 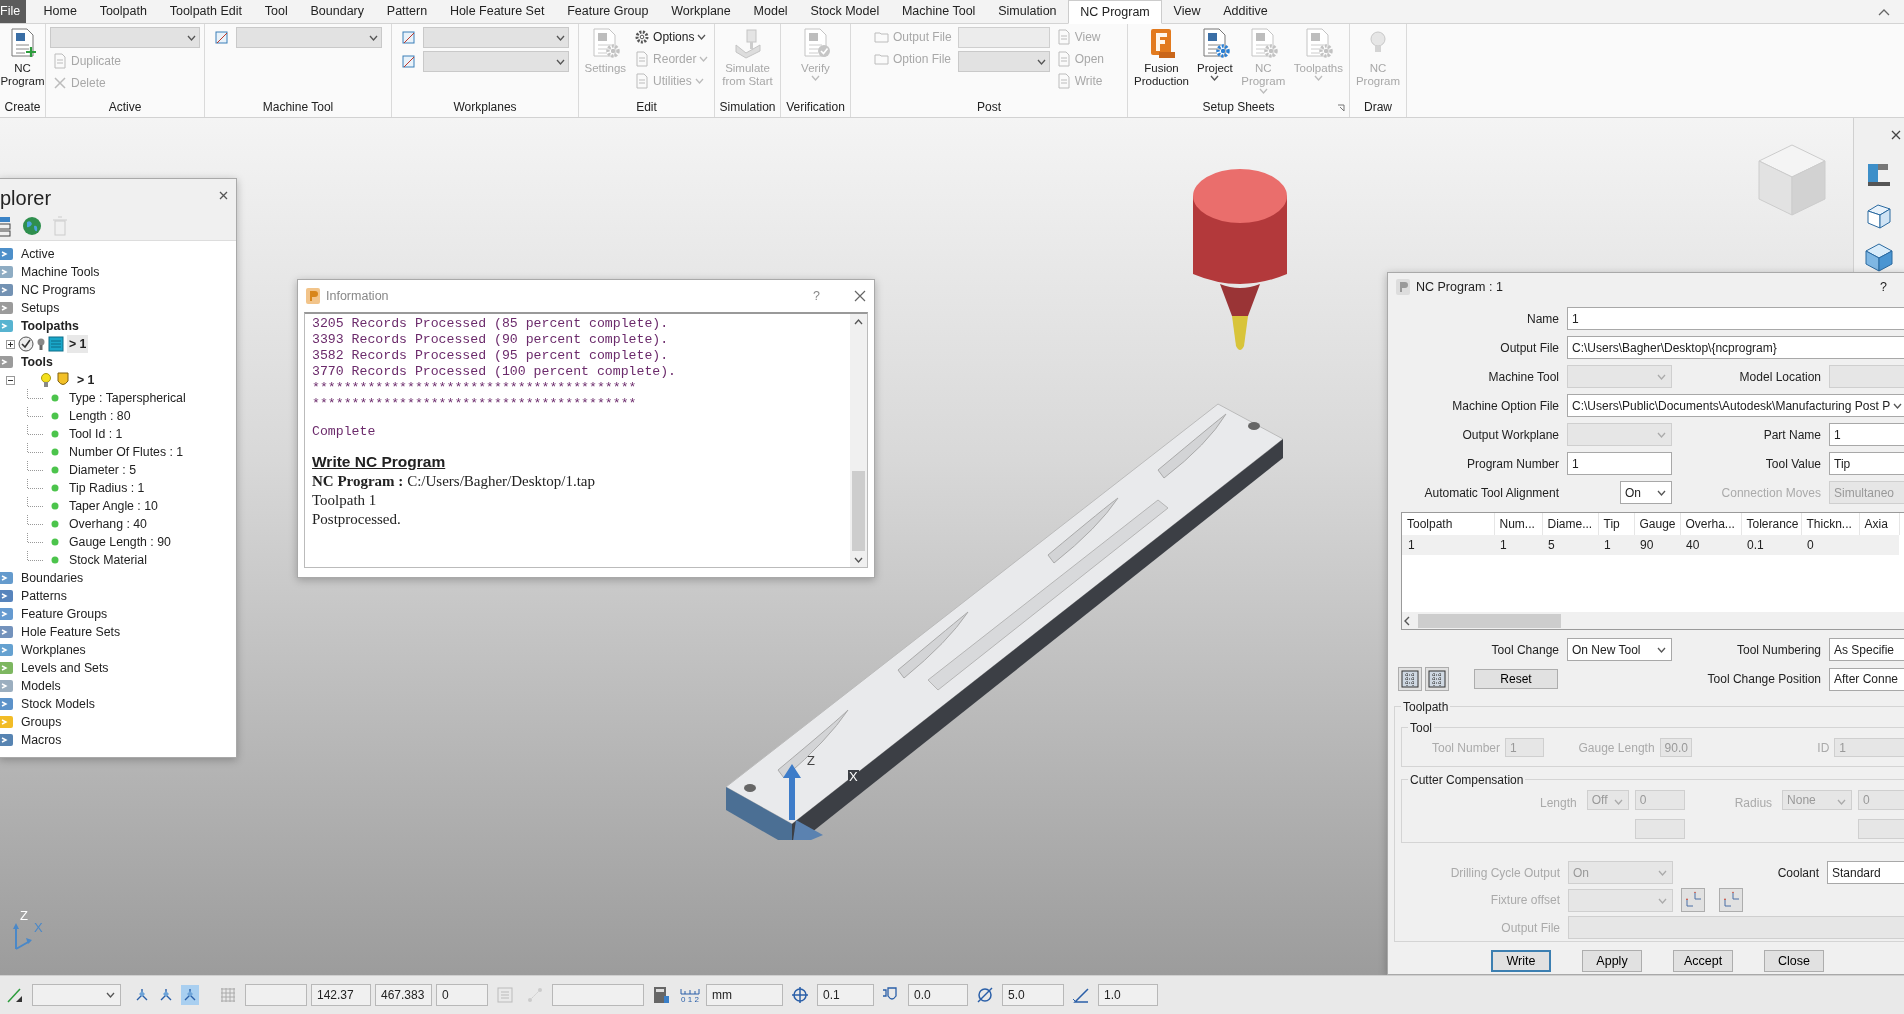 What do you see at coordinates (10, 344) in the screenshot?
I see `expand-box-icon` at bounding box center [10, 344].